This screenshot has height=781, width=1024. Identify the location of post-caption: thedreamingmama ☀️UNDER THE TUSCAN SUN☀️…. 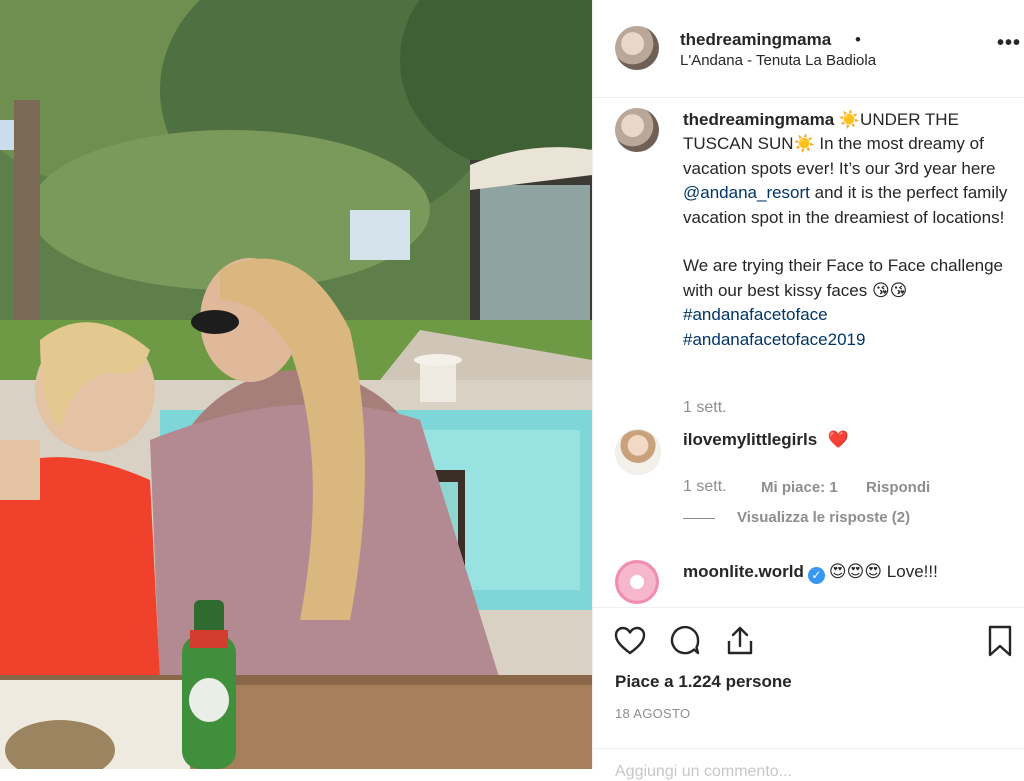
(849, 230).